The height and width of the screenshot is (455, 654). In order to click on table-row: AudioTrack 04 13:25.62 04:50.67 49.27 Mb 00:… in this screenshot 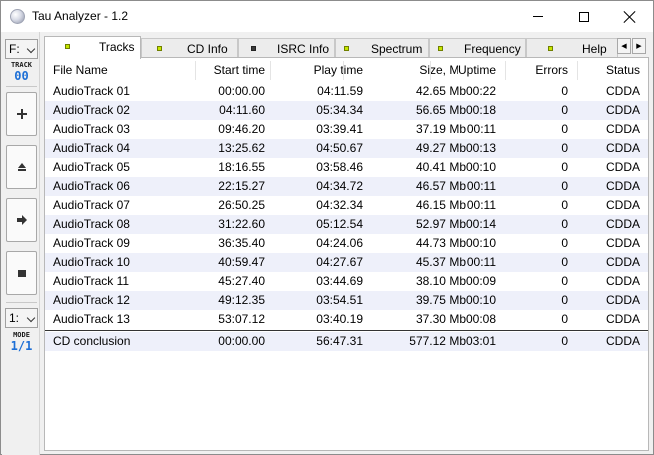, I will do `click(346, 148)`.